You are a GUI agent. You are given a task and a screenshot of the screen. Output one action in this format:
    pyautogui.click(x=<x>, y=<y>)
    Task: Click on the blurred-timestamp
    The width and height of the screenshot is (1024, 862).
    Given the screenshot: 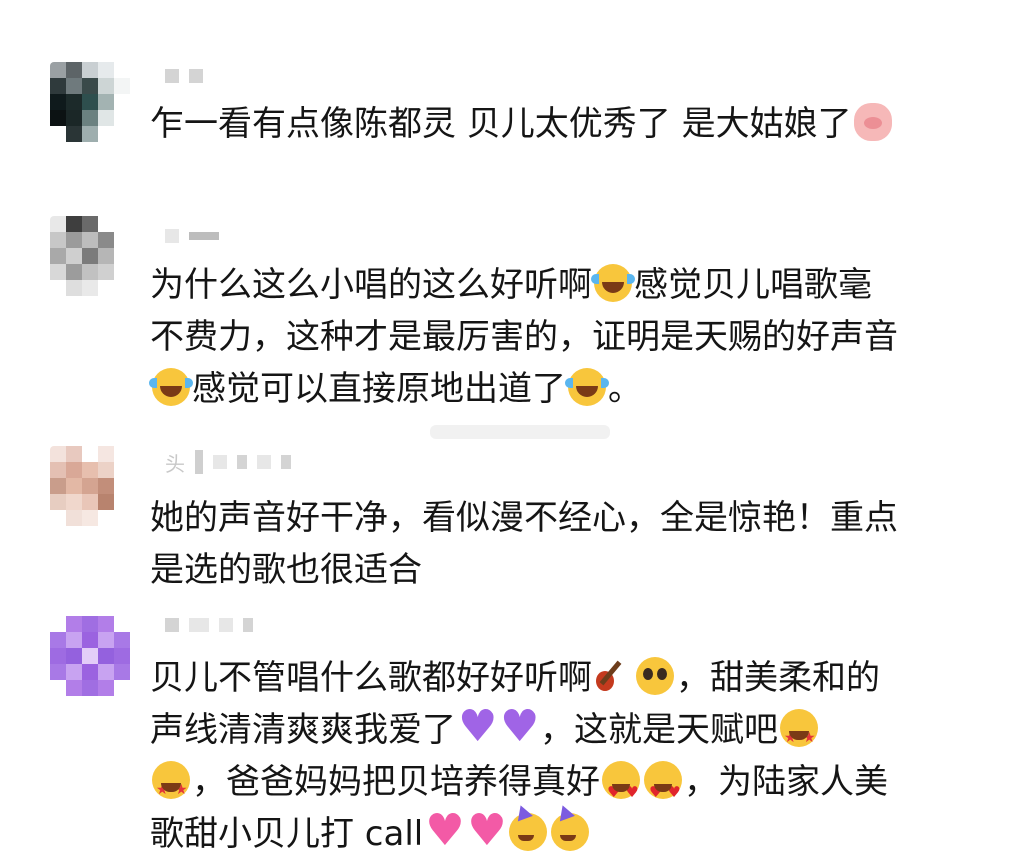 What is the action you would take?
    pyautogui.click(x=520, y=432)
    